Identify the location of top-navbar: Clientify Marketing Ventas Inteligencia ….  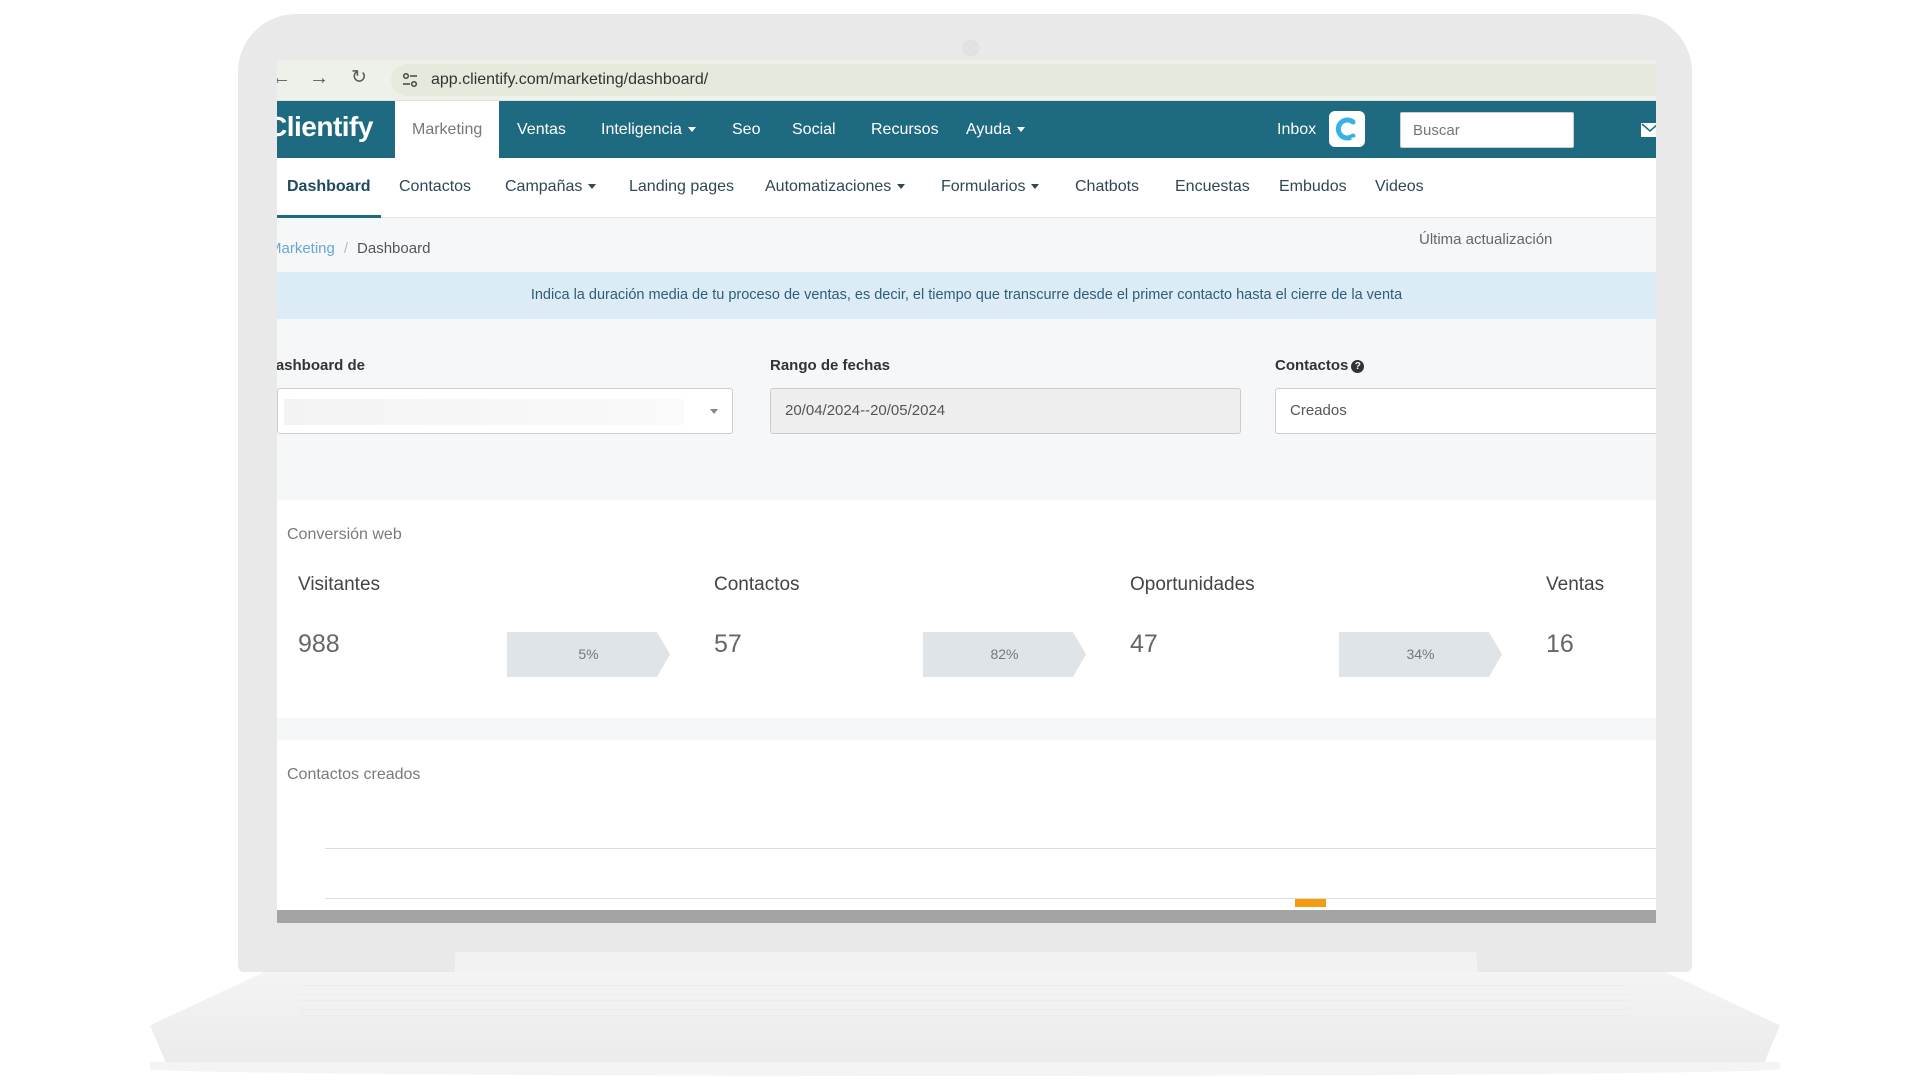
(966, 129).